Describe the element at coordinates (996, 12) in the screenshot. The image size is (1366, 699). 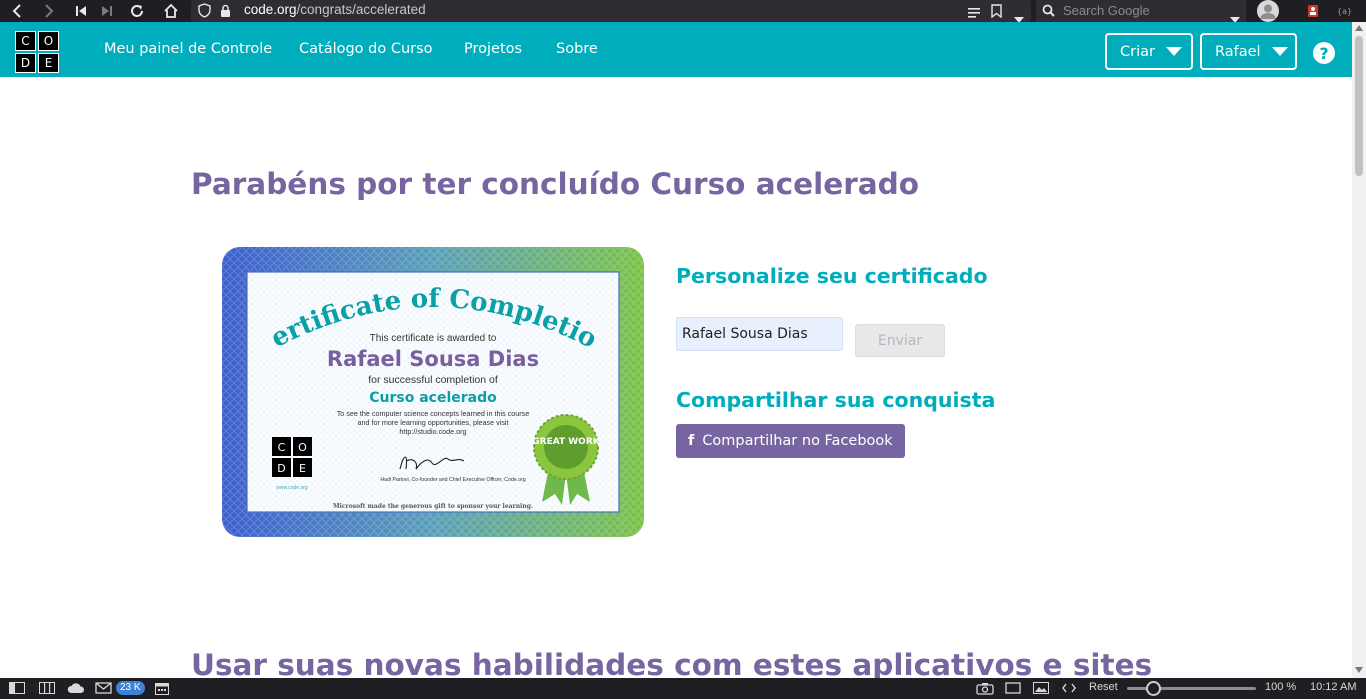
I see `bookmark-icon` at that location.